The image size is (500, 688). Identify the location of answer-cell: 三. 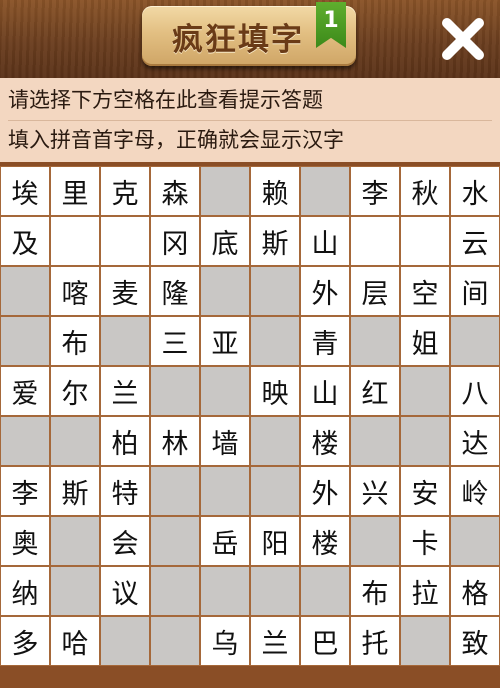
(175, 341).